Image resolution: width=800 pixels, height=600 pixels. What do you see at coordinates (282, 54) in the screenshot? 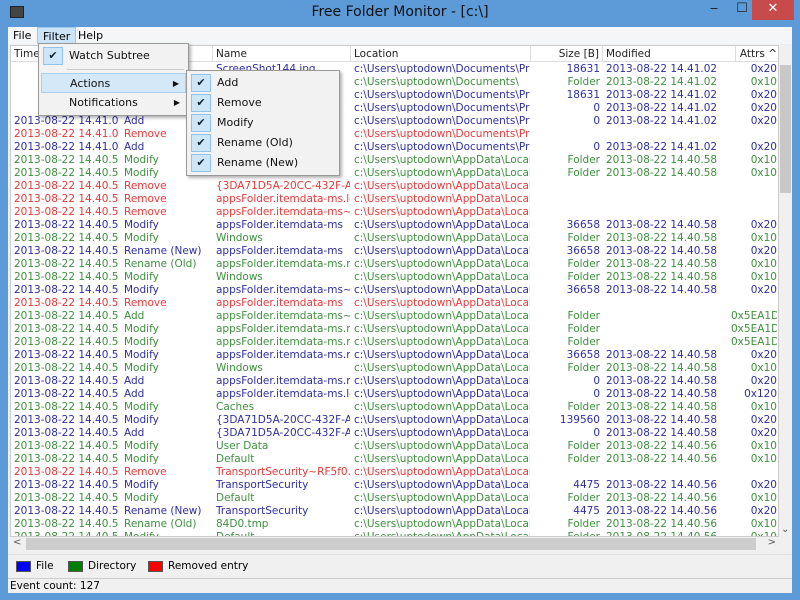
I see `column-name: Name` at bounding box center [282, 54].